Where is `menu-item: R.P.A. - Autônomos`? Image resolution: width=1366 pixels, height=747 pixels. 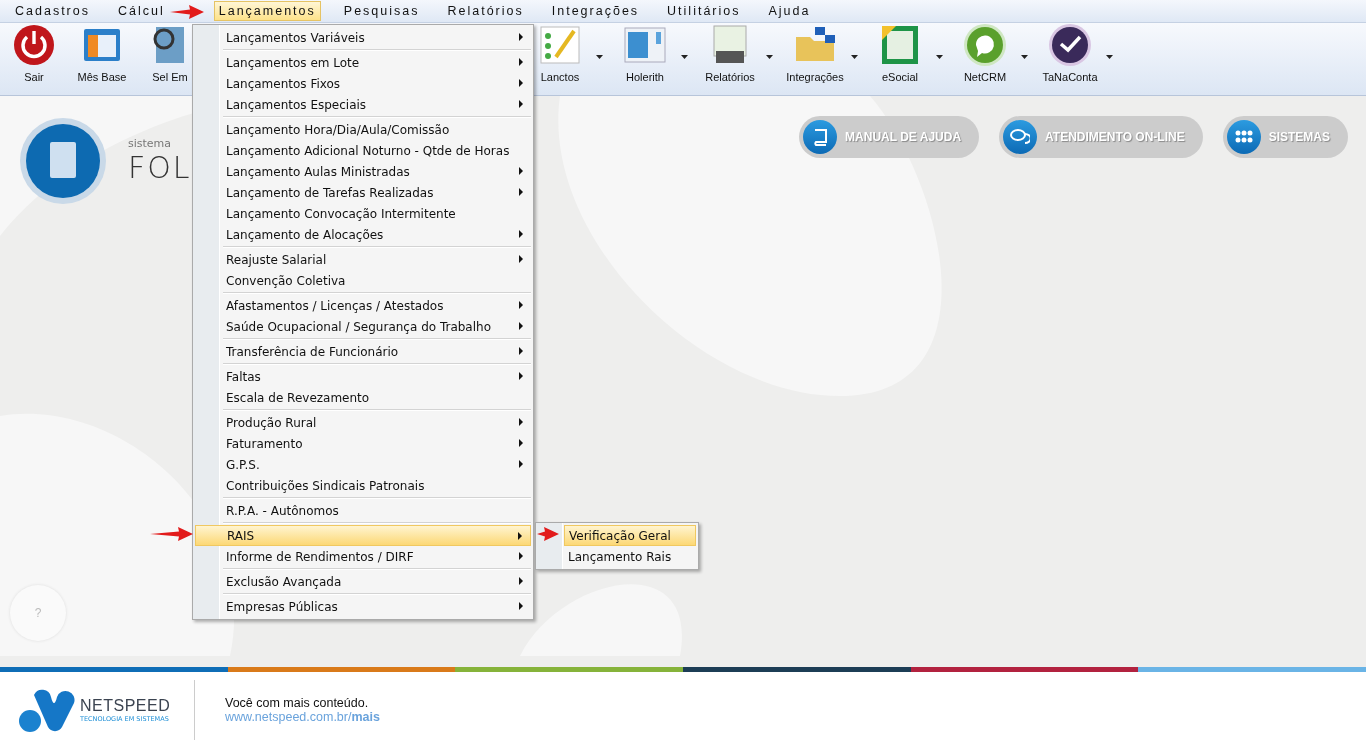 menu-item: R.P.A. - Autônomos is located at coordinates (363, 510).